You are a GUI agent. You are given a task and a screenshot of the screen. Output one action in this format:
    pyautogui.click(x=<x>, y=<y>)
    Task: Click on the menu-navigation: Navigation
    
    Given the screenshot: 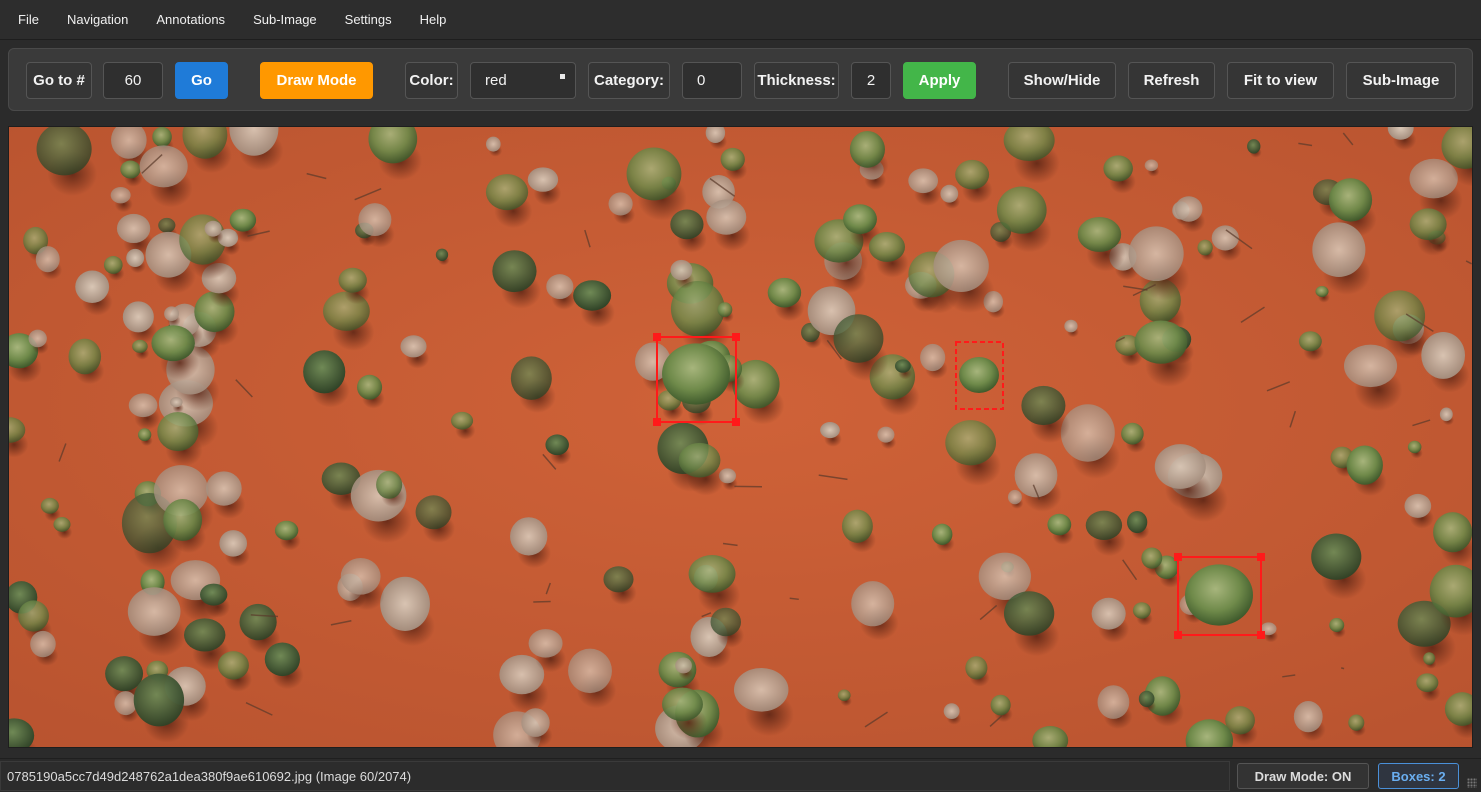 What is the action you would take?
    pyautogui.click(x=97, y=20)
    